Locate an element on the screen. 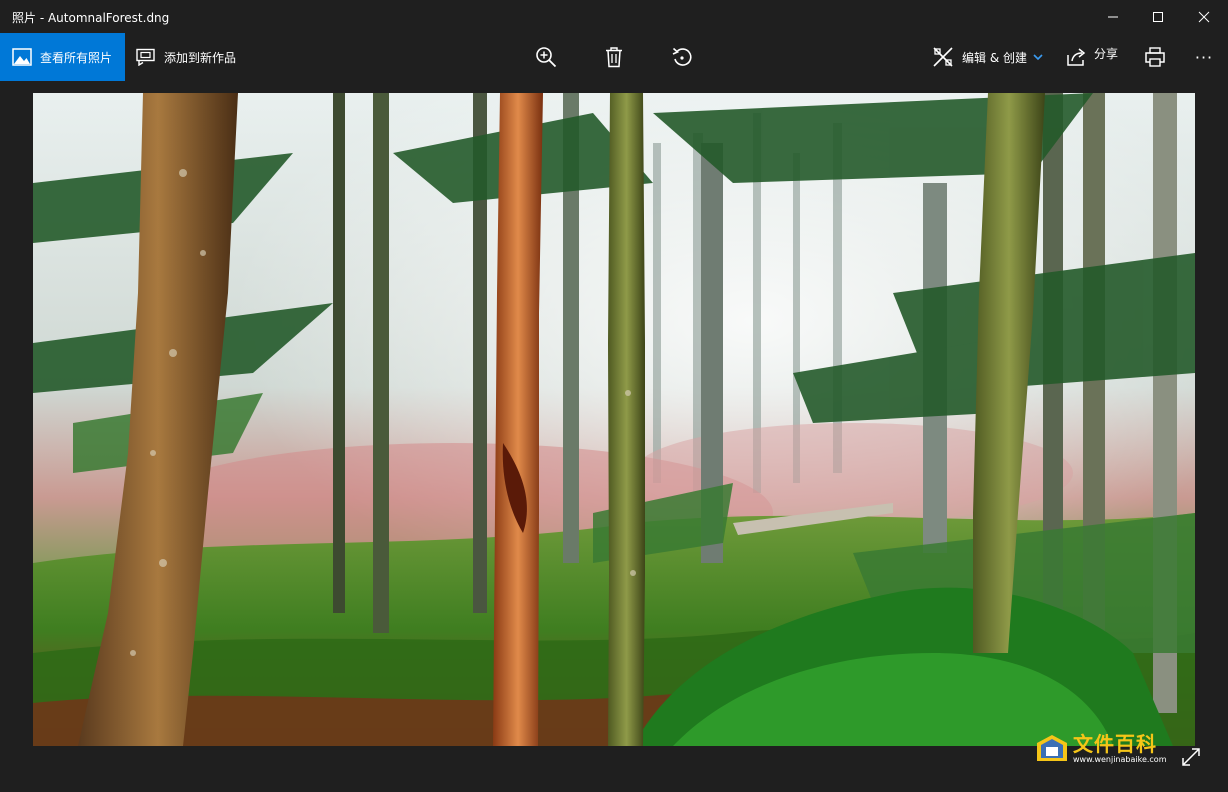 The width and height of the screenshot is (1228, 792). see-all-photos-button: 查看所有照片 is located at coordinates (62, 57).